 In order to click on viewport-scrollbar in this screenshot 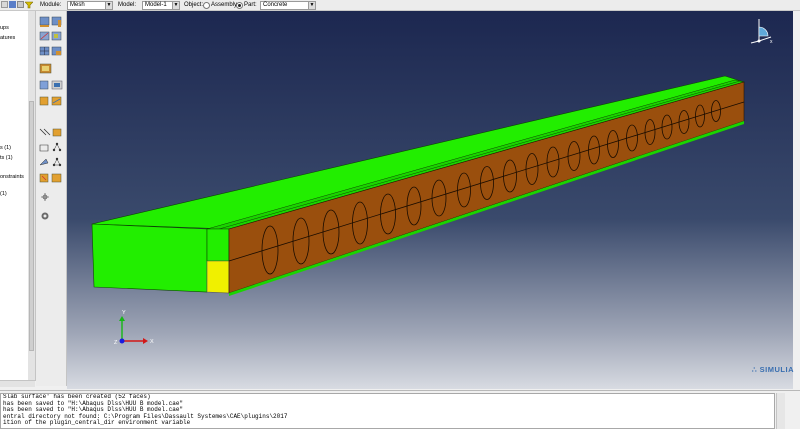, I will do `click(796, 200)`.